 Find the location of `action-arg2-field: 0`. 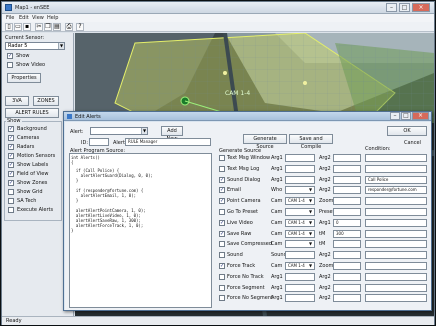

action-arg2-field: 0 is located at coordinates (347, 223).